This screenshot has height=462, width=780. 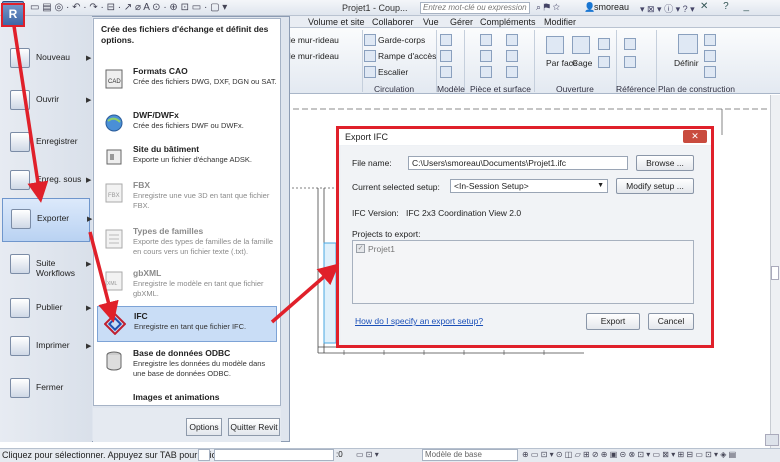 I want to click on submenu-item-title: Types de familles, so click(x=168, y=231).